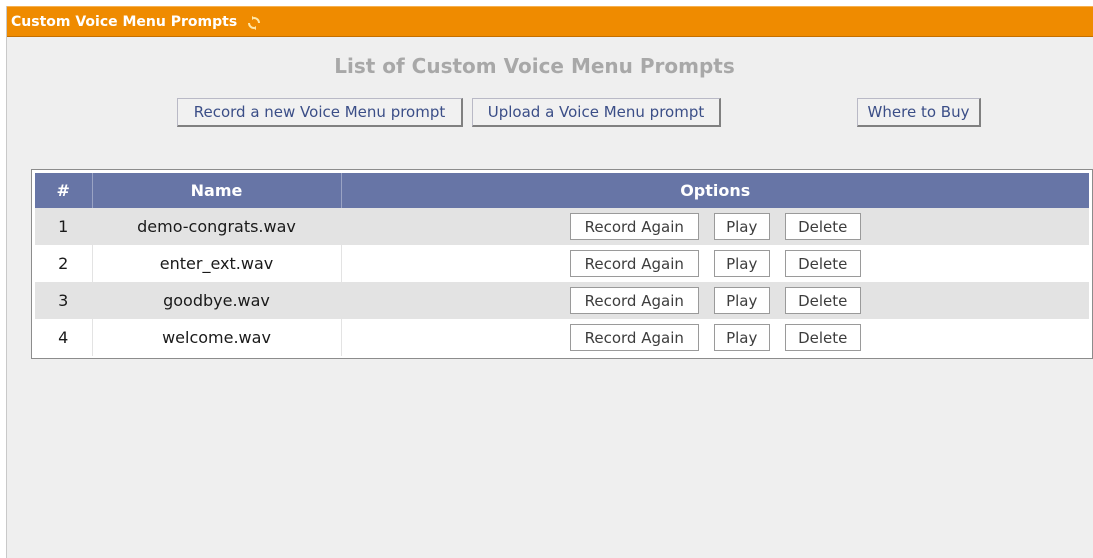  What do you see at coordinates (217, 300) in the screenshot?
I see `row-file-name: goodbye.wav` at bounding box center [217, 300].